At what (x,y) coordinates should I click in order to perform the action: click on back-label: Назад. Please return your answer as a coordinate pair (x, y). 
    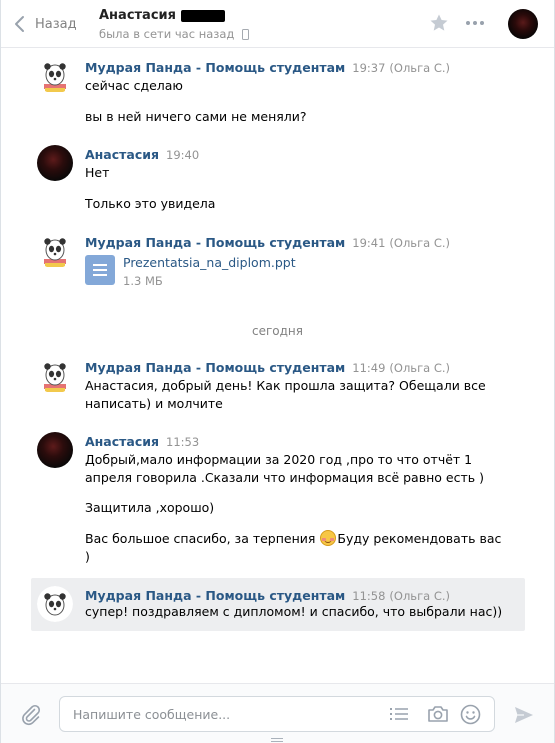
    Looking at the image, I should click on (56, 24).